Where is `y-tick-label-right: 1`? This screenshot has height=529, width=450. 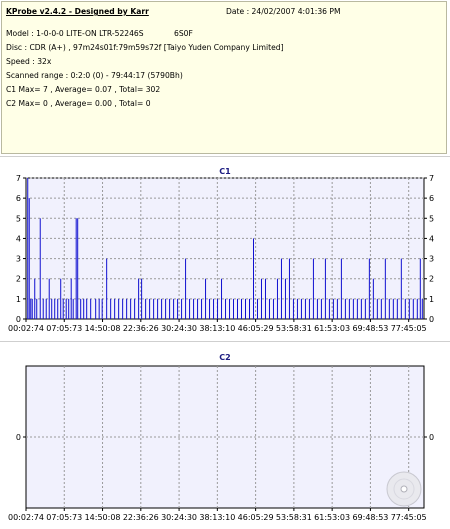 y-tick-label-right: 1 is located at coordinates (431, 299).